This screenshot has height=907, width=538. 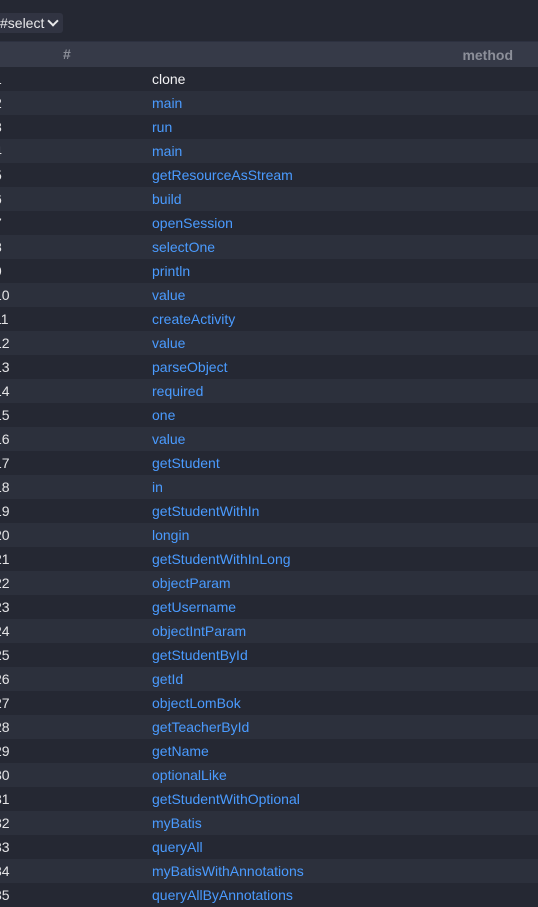 What do you see at coordinates (269, 20) in the screenshot?
I see `toolbar: #select` at bounding box center [269, 20].